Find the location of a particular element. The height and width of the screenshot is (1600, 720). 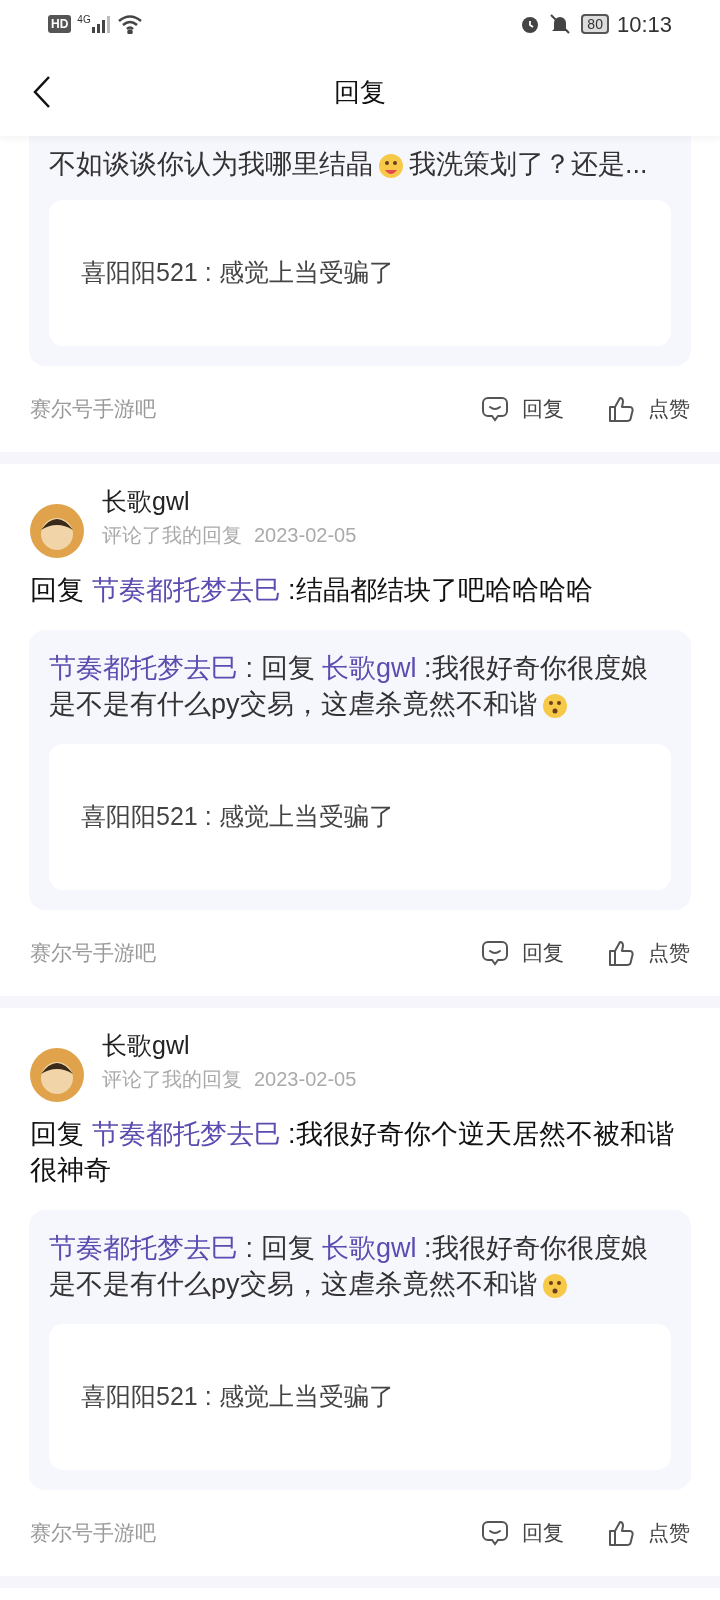

clock: 10:13 is located at coordinates (644, 24).